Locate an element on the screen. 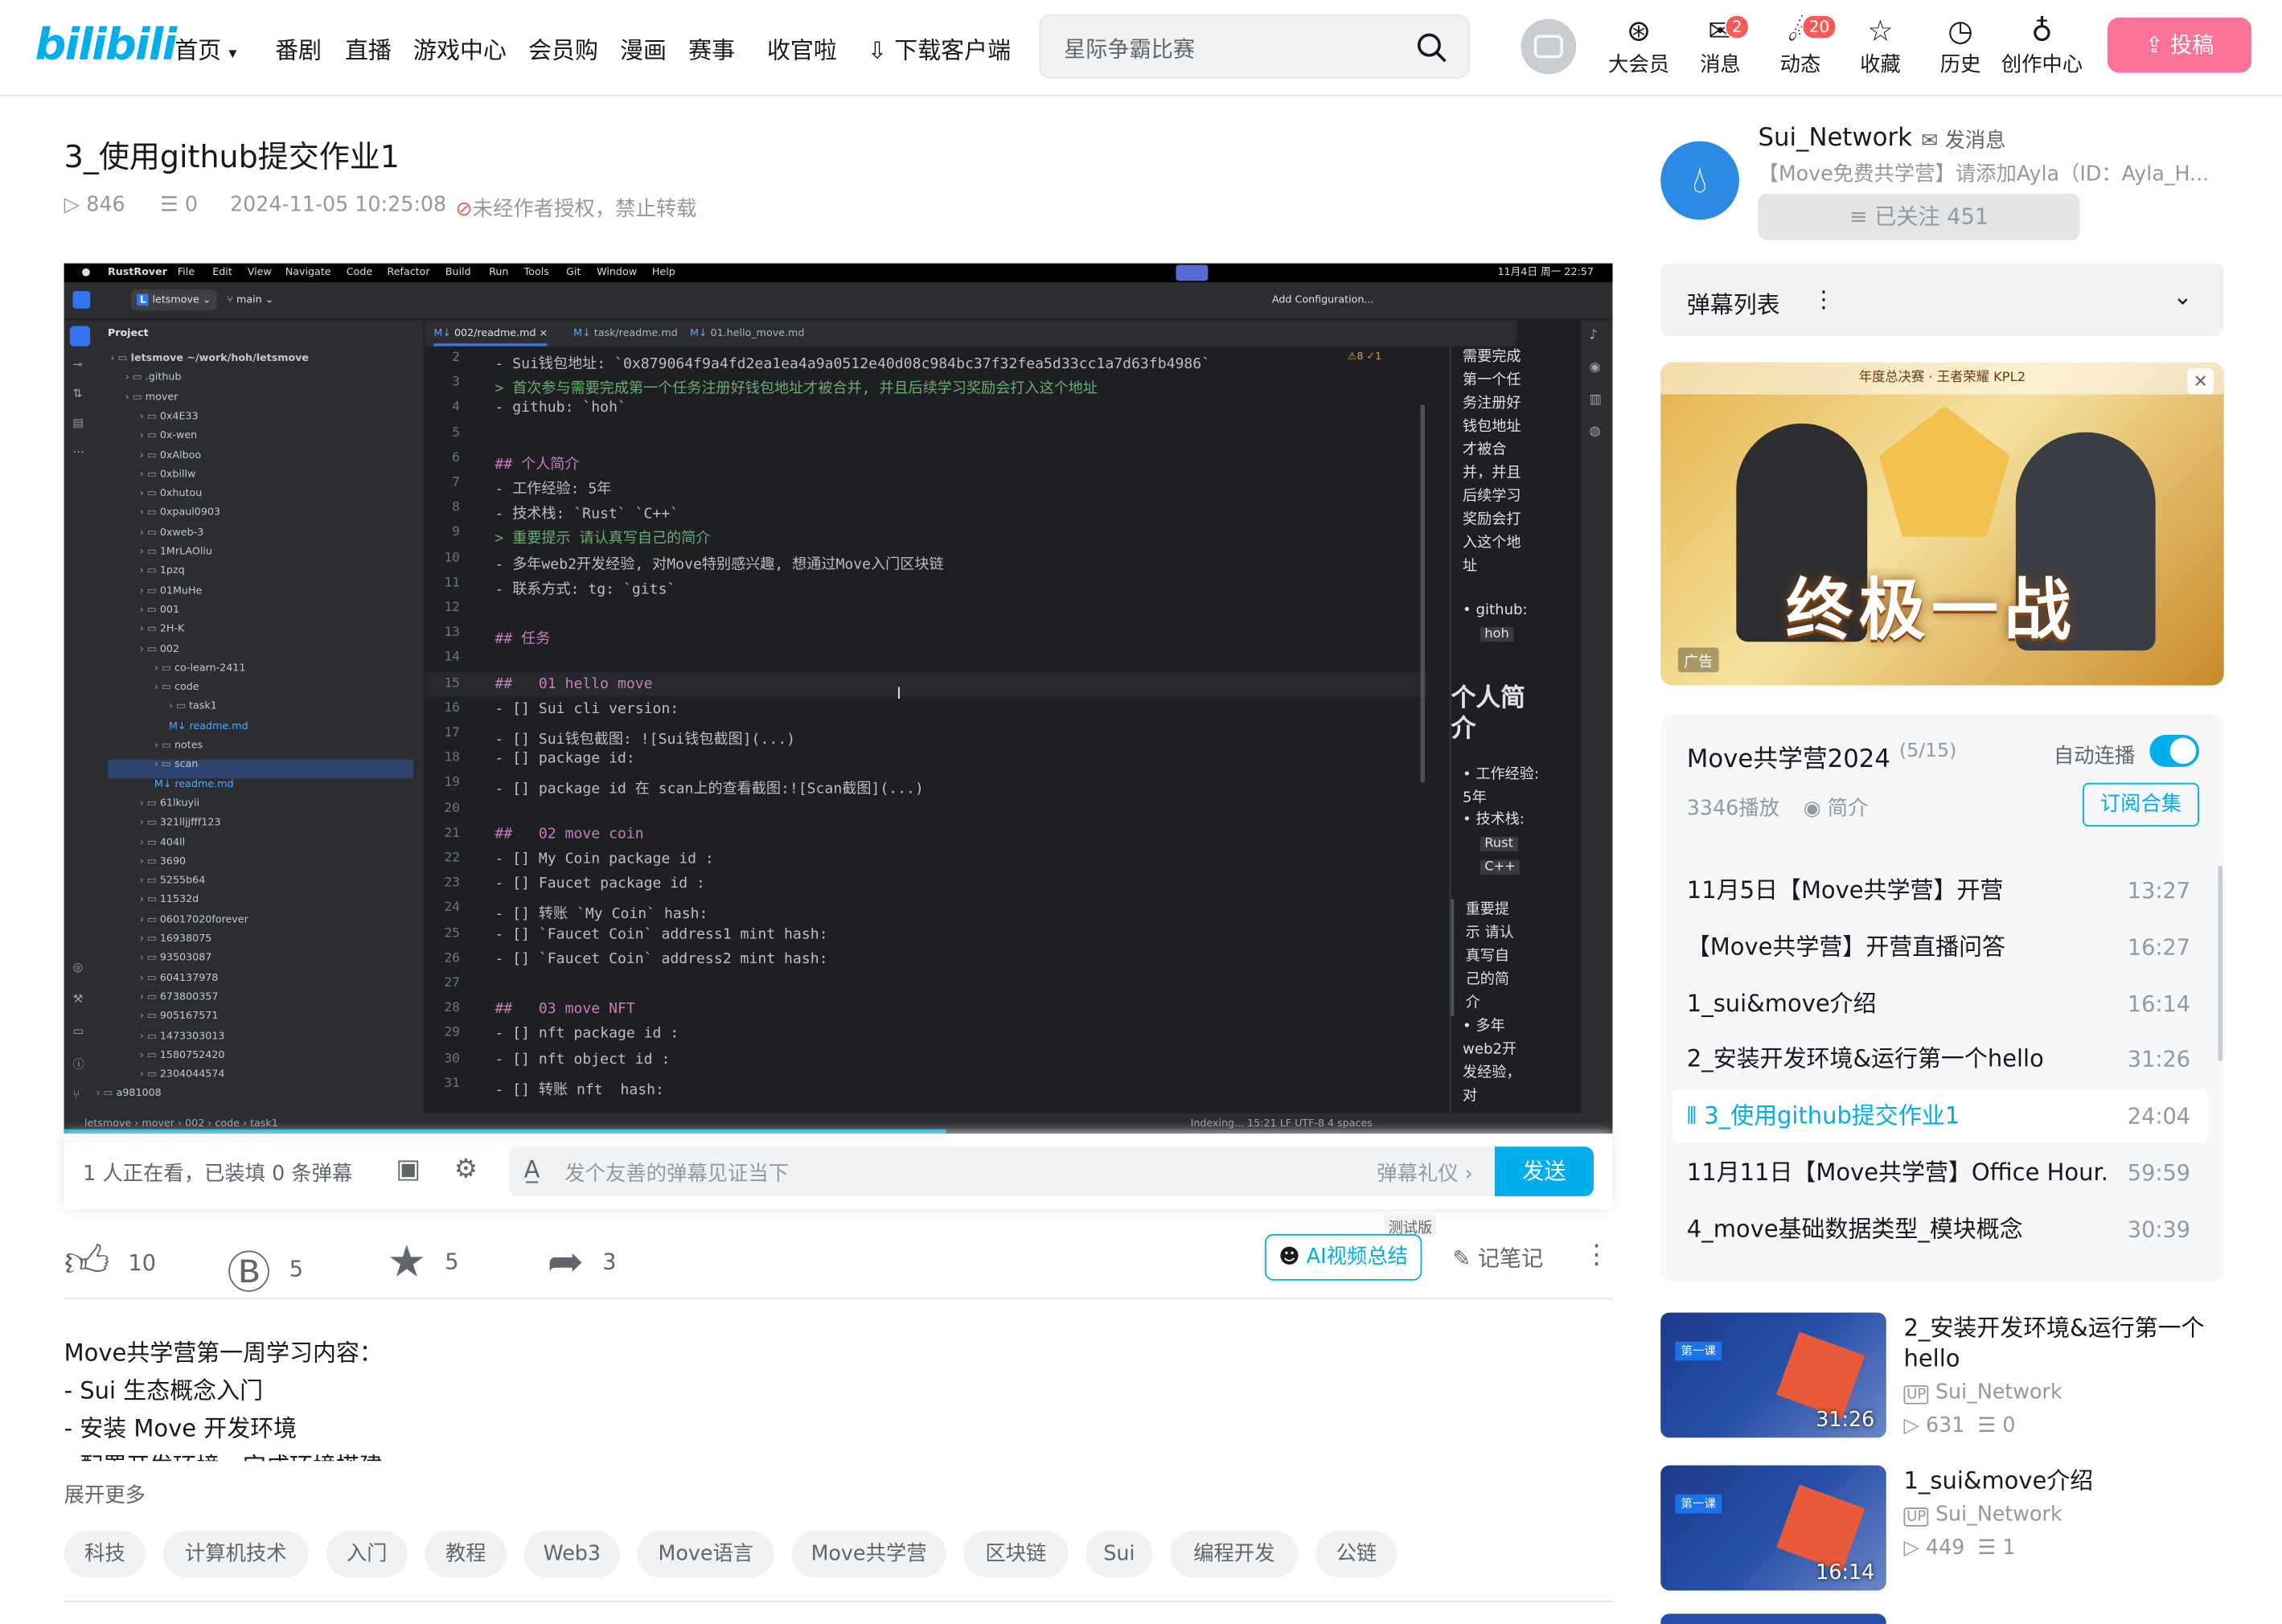  chevron-down-icon: ⌄ is located at coordinates (2182, 296).